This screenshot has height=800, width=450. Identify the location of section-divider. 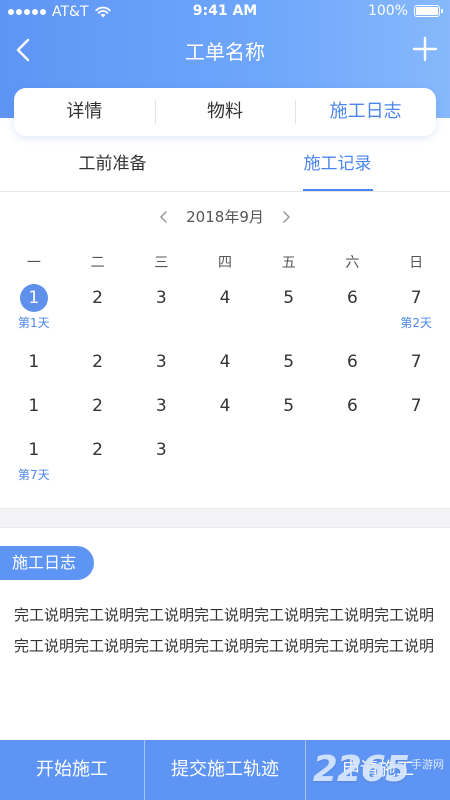
(225, 518).